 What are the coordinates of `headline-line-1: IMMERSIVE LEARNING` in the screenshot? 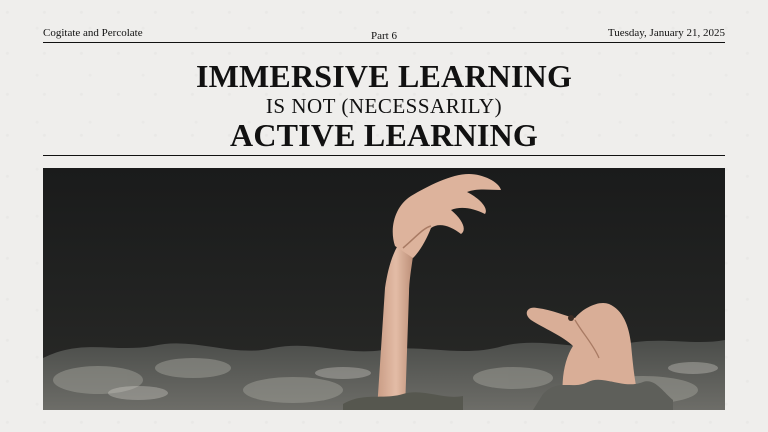 It's located at (384, 76).